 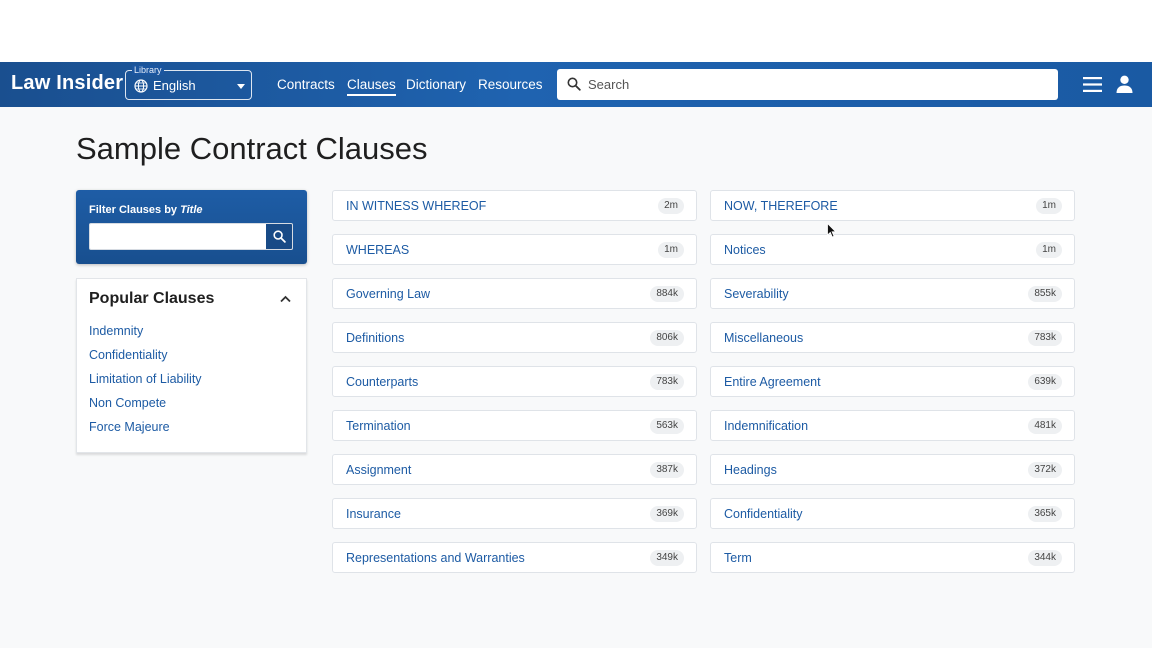 I want to click on popular-clause-link: Force Majeure, so click(x=145, y=431).